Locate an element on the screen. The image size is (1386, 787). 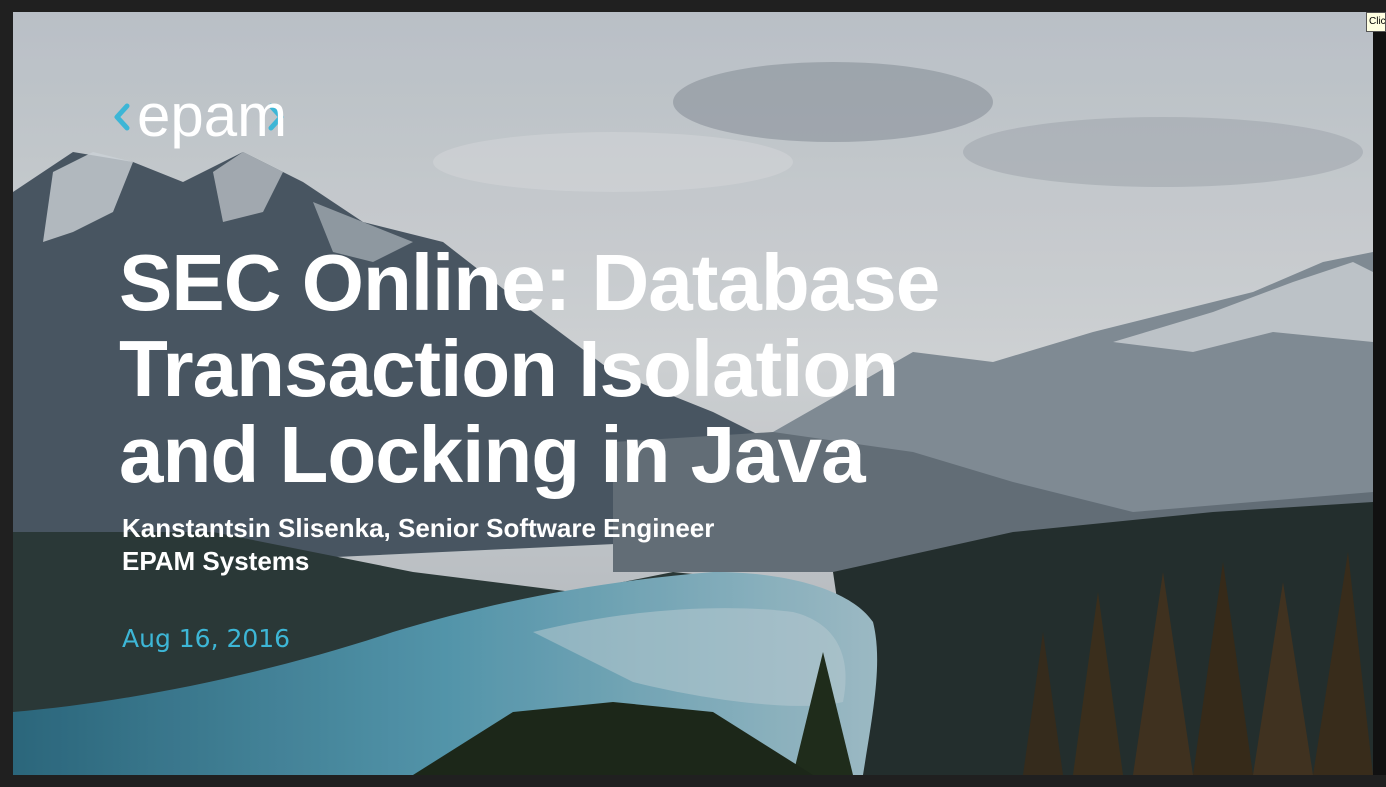
title-line-1: SEC Online: Database is located at coordinates (529, 282).